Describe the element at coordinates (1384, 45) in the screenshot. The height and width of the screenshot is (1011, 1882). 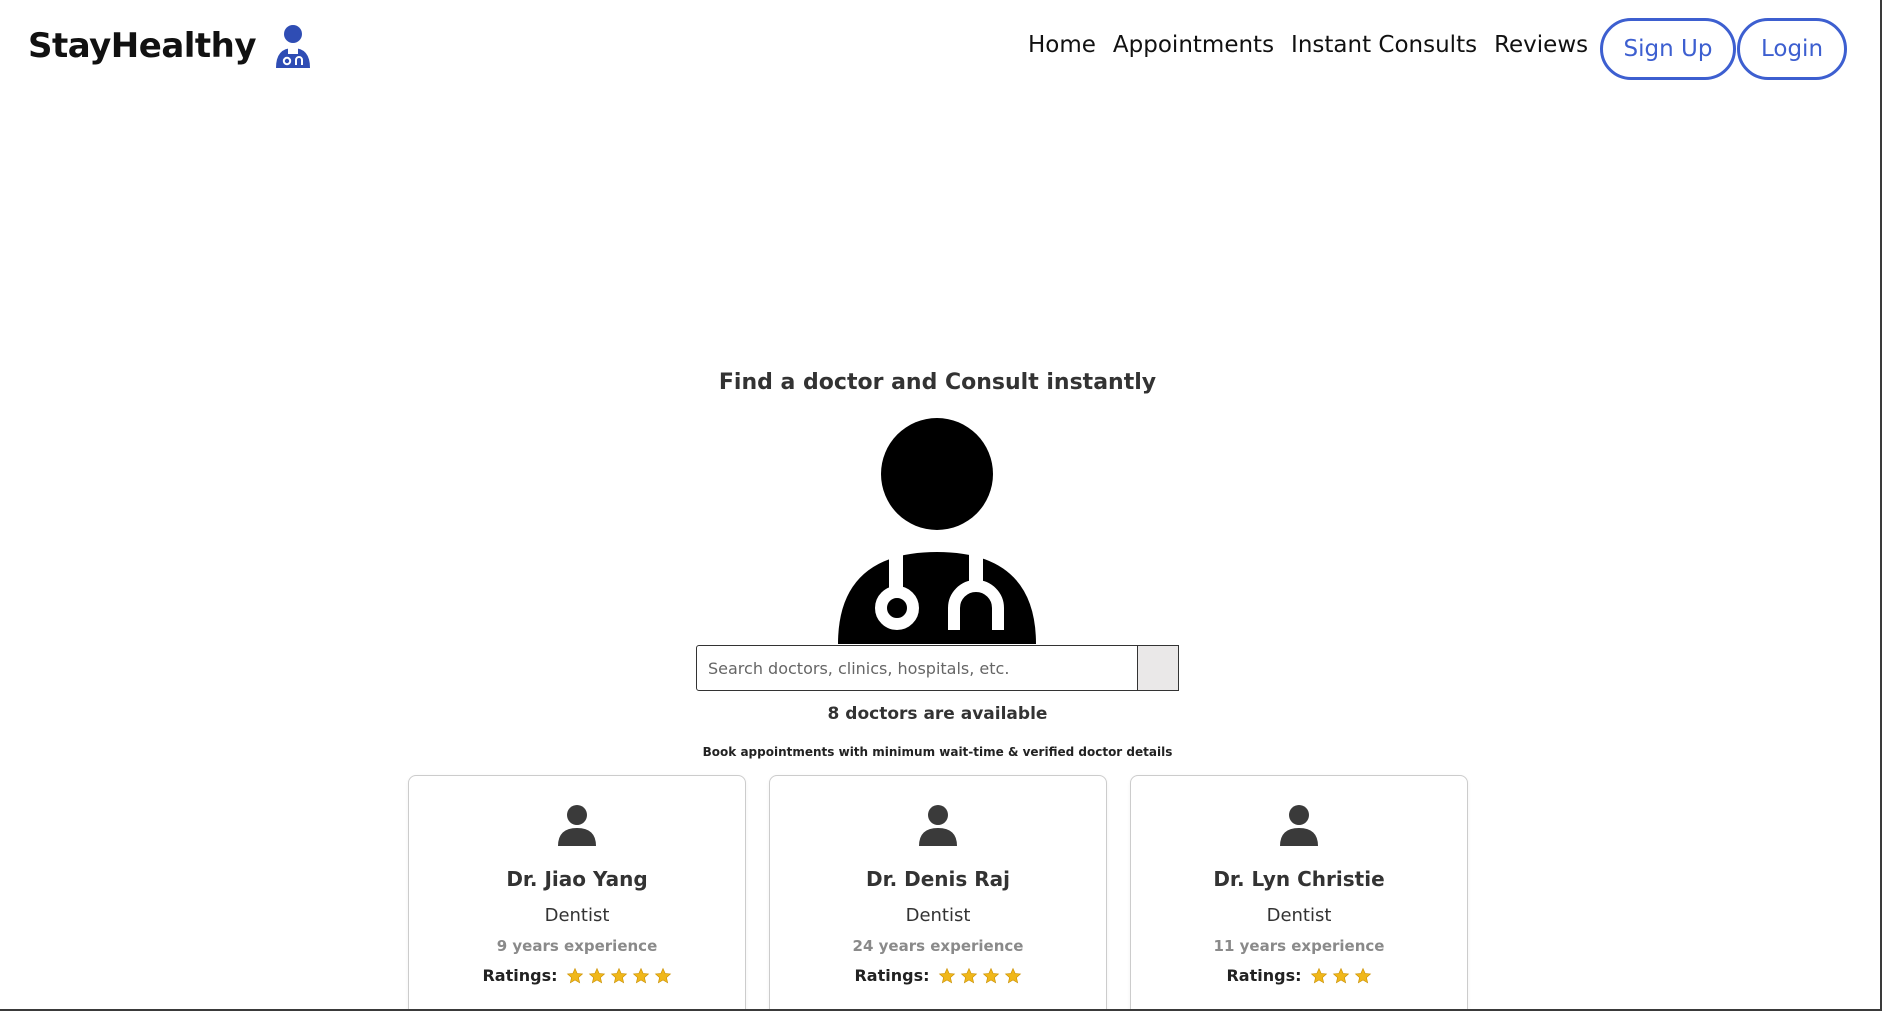
I see `nav-link-instant-consults: Instant Consults` at that location.